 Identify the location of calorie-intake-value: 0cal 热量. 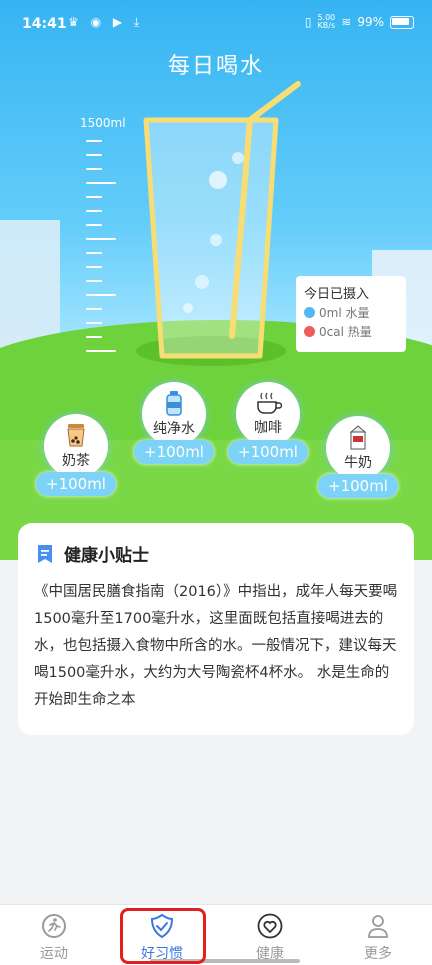
(345, 332).